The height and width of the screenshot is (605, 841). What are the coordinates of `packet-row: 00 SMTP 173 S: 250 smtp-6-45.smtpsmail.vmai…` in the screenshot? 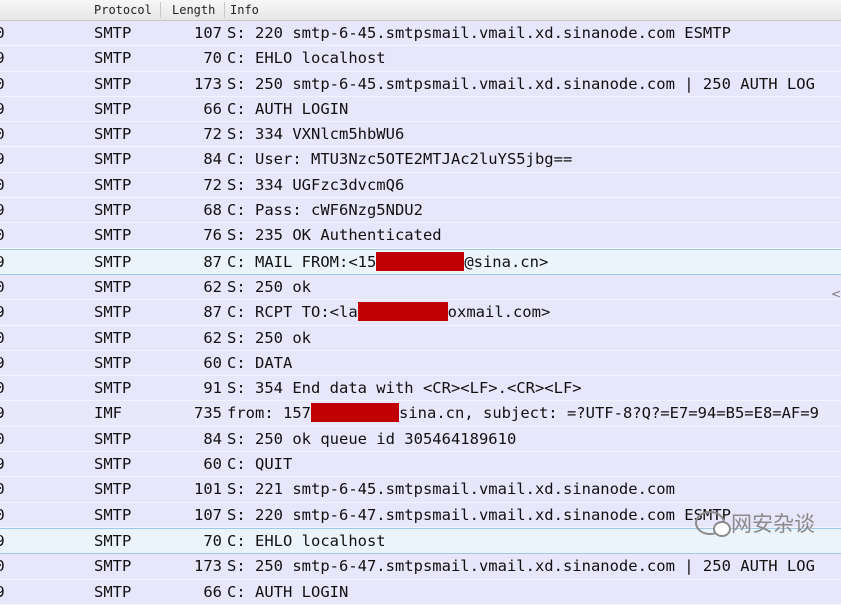 It's located at (420, 84).